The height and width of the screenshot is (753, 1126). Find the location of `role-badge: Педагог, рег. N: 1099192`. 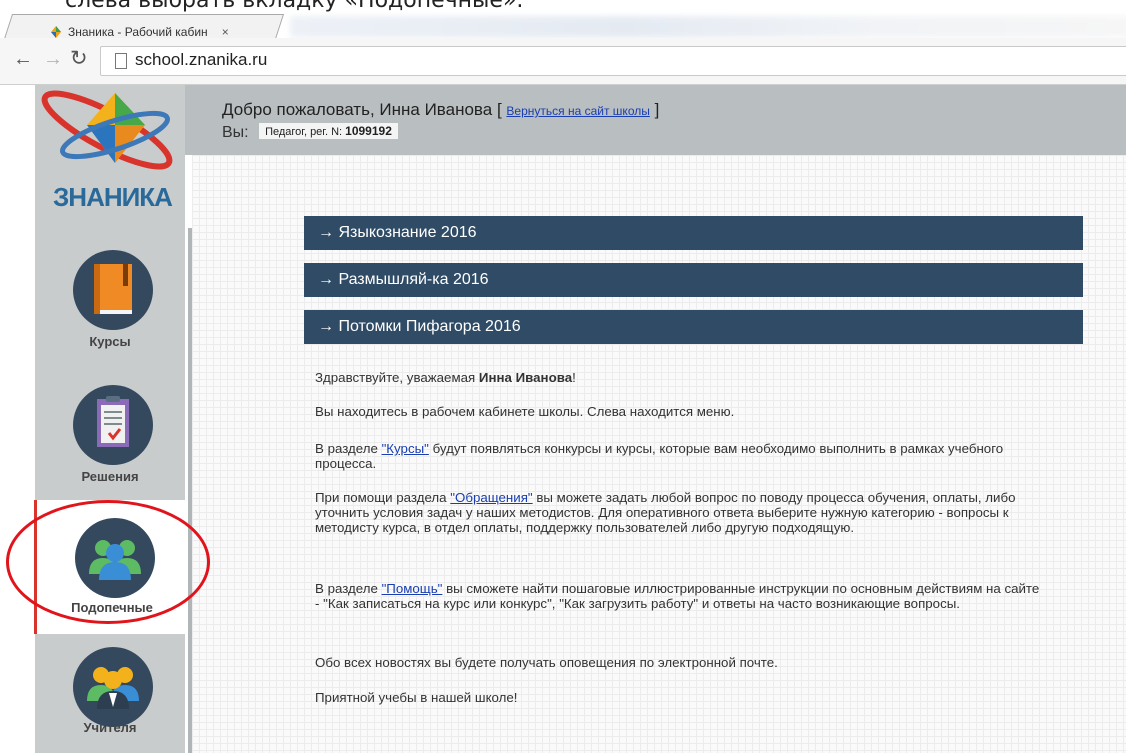

role-badge: Педагог, рег. N: 1099192 is located at coordinates (328, 131).